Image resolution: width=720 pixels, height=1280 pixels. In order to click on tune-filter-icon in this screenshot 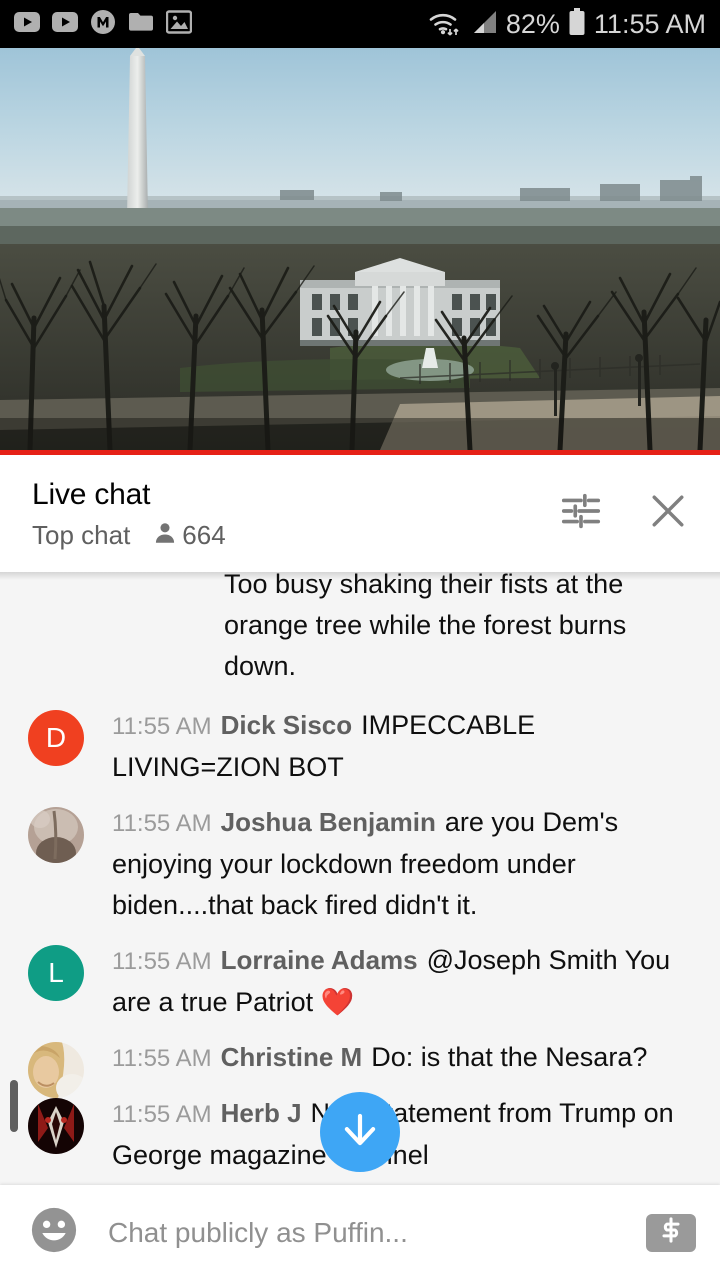, I will do `click(581, 513)`.